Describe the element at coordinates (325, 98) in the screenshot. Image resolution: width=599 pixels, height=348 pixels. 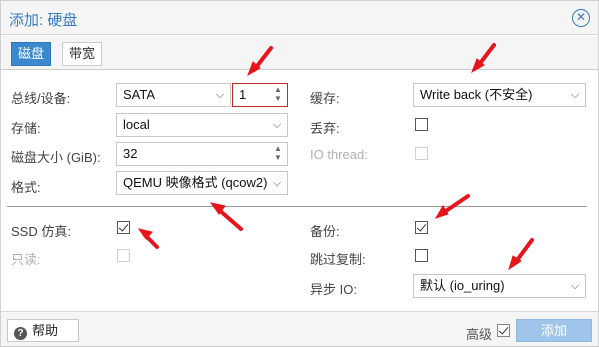
I see `cache-label: 缓存:` at that location.